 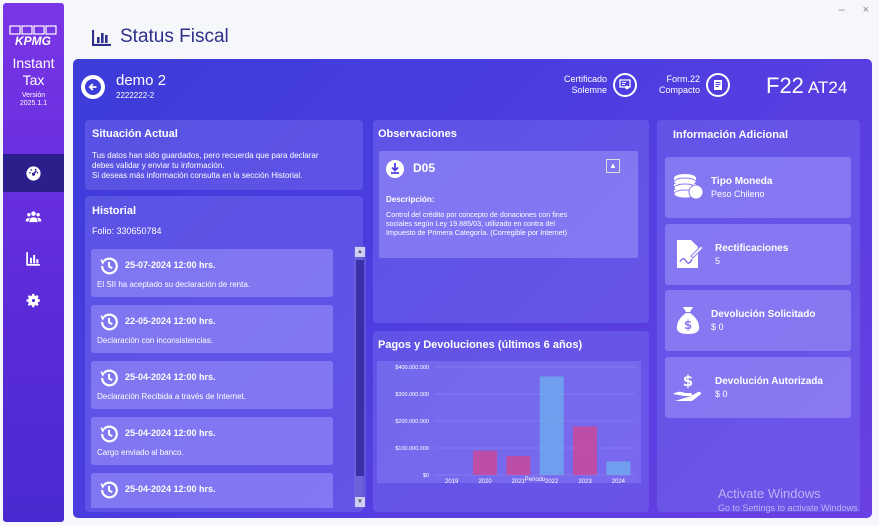 What do you see at coordinates (690, 254) in the screenshot?
I see `signature-icon` at bounding box center [690, 254].